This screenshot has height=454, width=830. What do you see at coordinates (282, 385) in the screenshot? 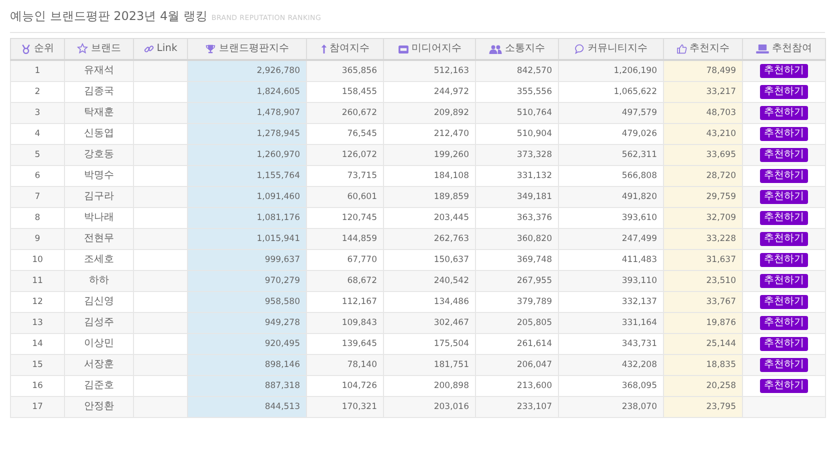
I see `number-cell: 887,318` at bounding box center [282, 385].